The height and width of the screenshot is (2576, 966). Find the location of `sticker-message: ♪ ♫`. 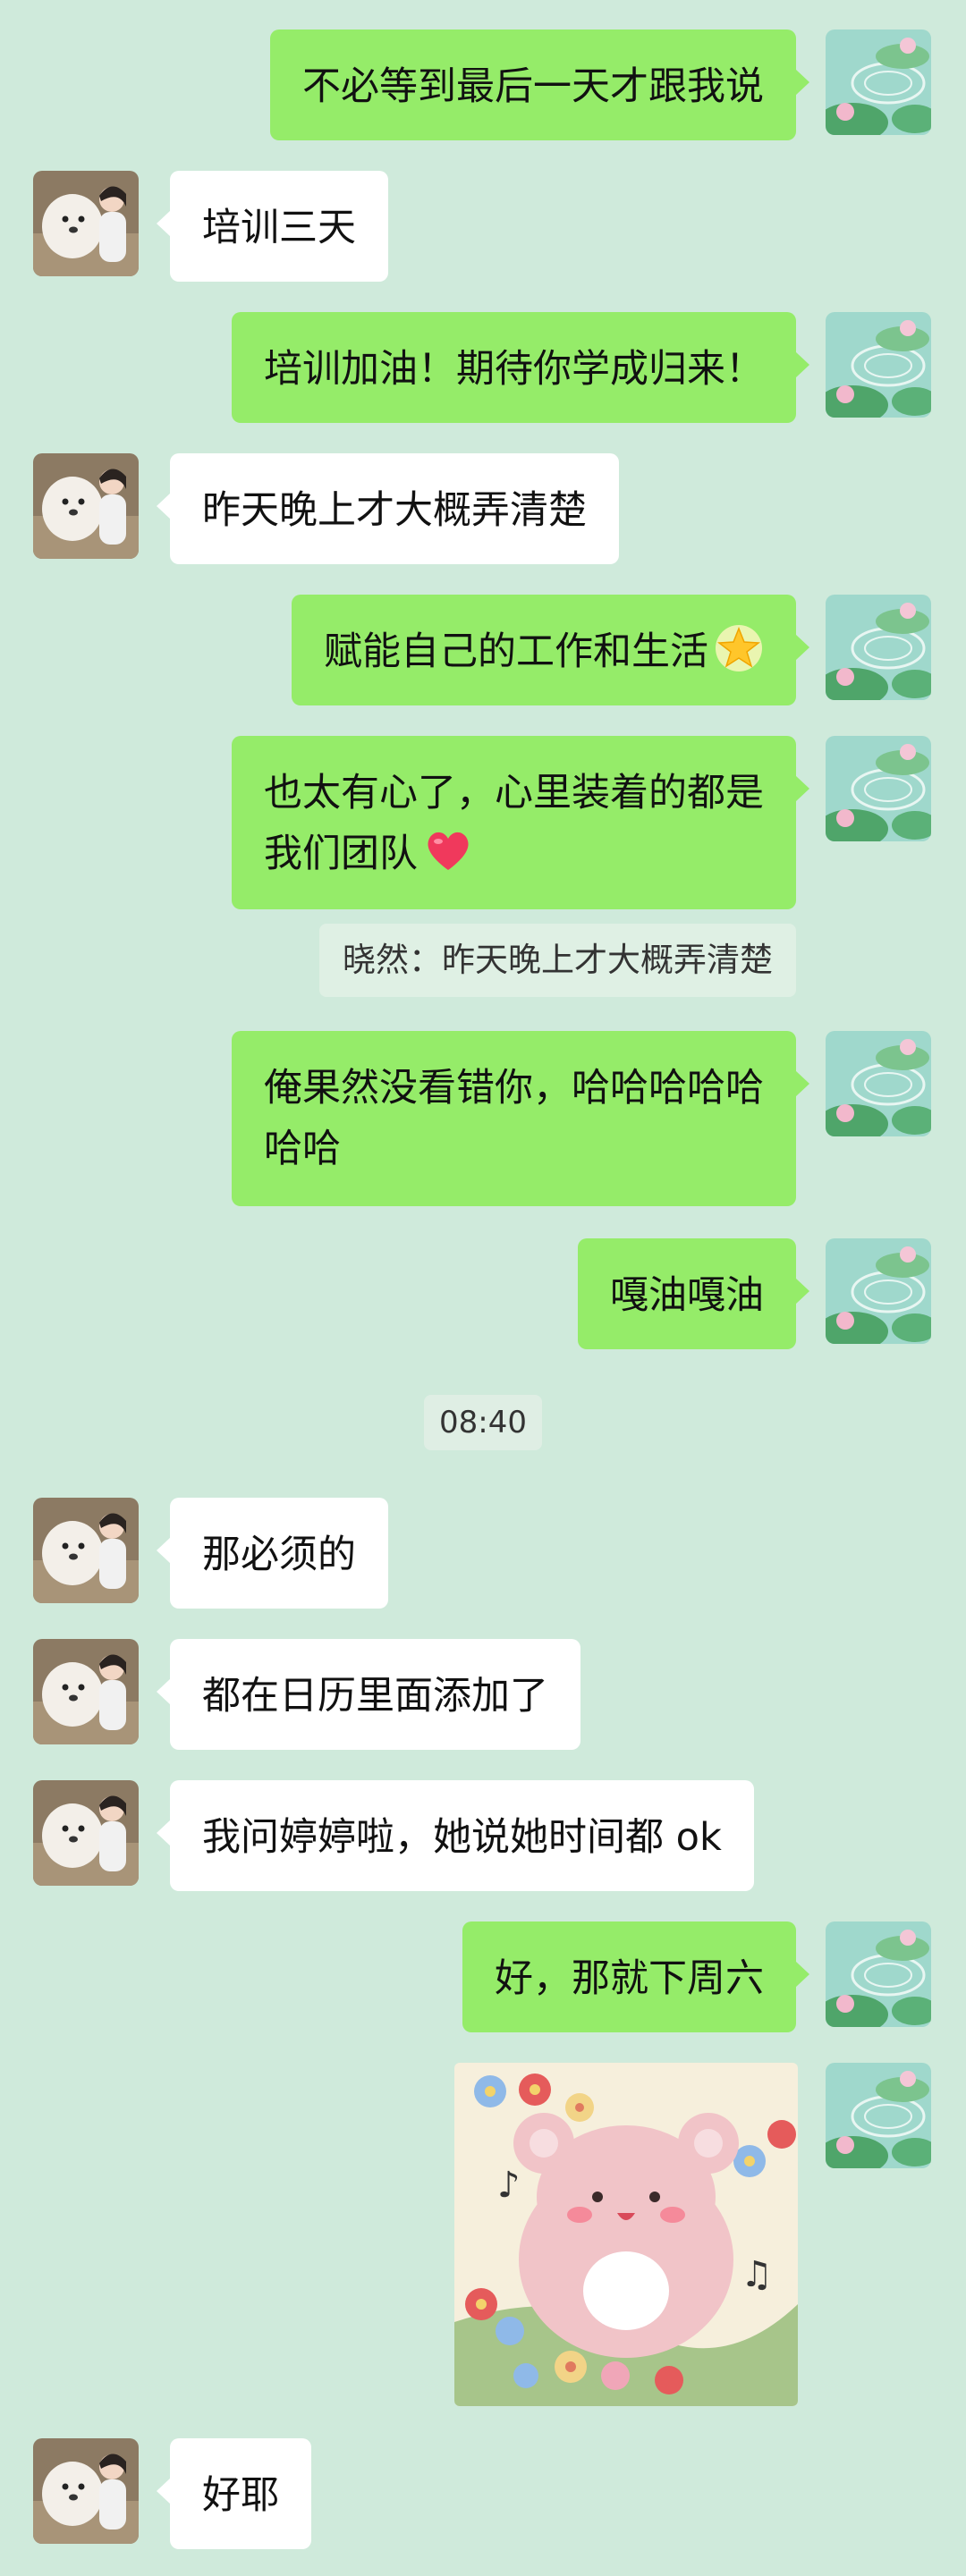

sticker-message: ♪ ♫ is located at coordinates (626, 2234).